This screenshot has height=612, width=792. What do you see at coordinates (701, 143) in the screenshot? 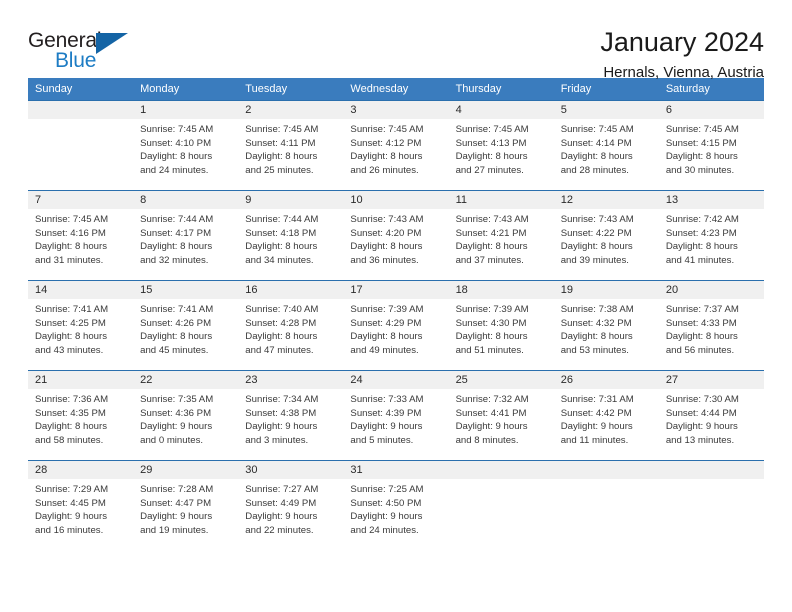
I see `sunset-text: Sunset: 4:15 PM` at bounding box center [701, 143].